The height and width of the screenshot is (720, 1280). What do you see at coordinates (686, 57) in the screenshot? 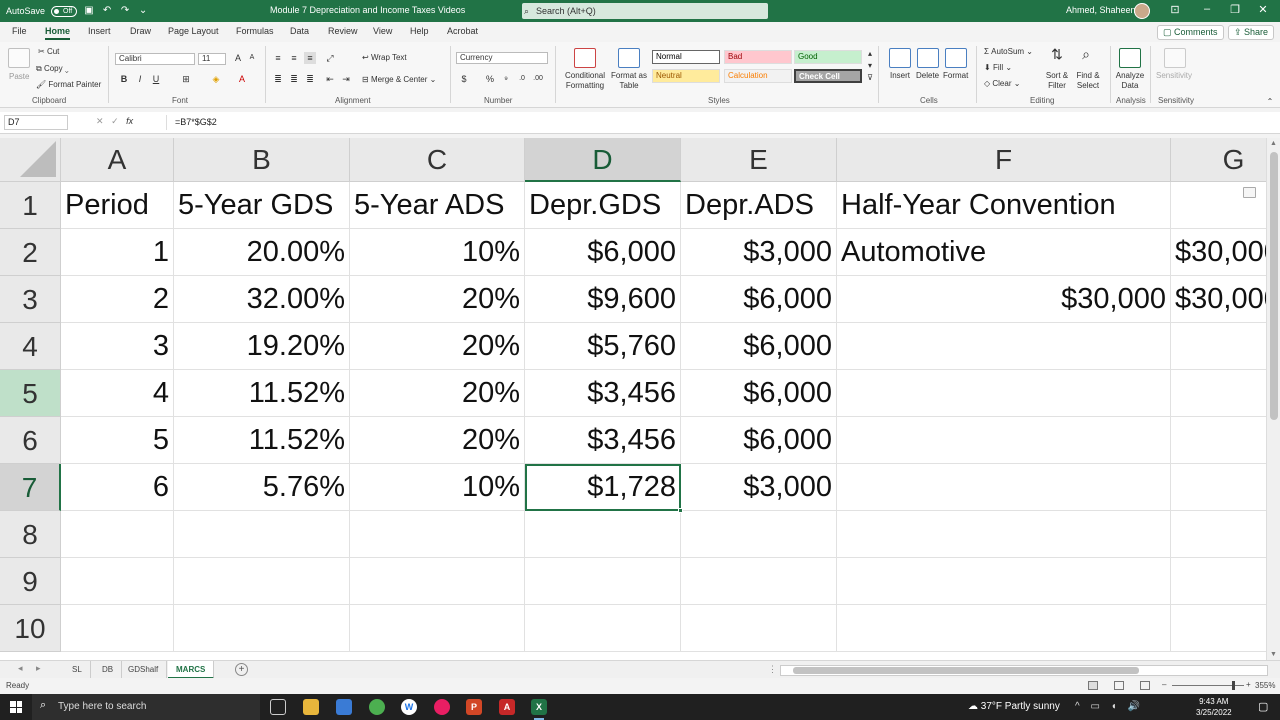
I see `cell-style-normal: Normal` at bounding box center [686, 57].